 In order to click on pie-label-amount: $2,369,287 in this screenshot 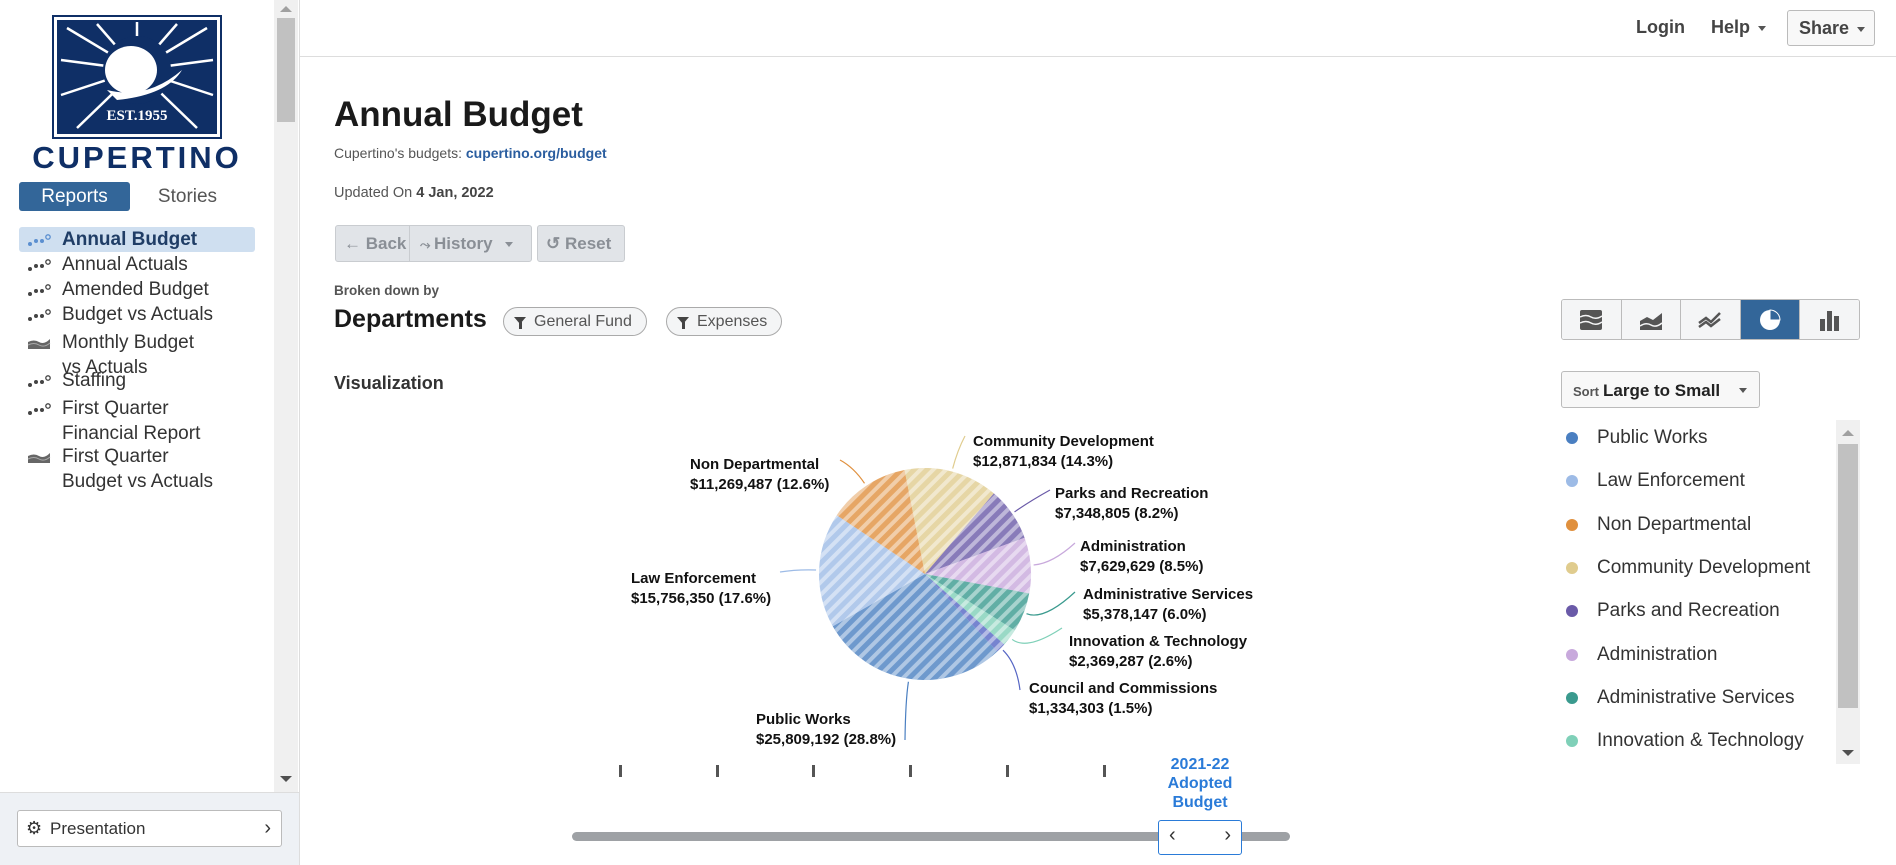, I will do `click(1107, 661)`.